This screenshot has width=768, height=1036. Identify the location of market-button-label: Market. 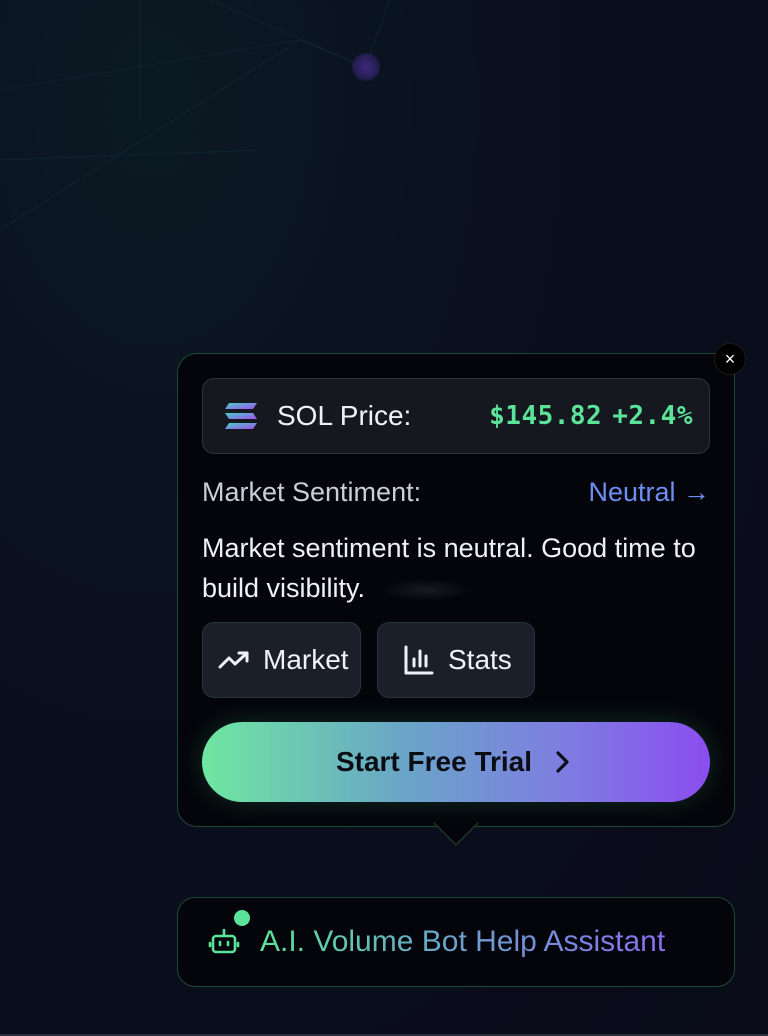
(306, 659).